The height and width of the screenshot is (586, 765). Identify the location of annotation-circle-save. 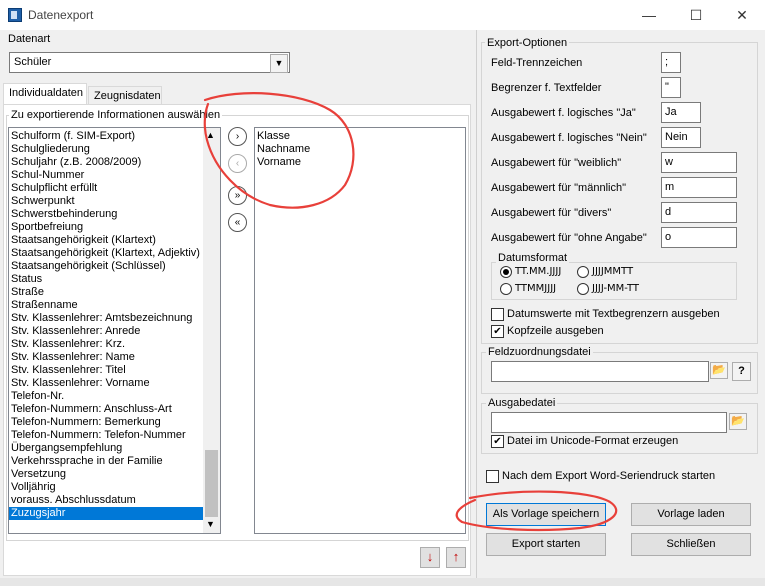
(536, 511).